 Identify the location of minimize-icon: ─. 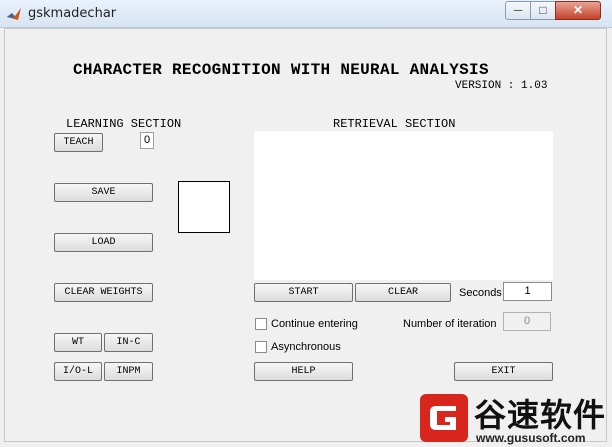
(518, 10).